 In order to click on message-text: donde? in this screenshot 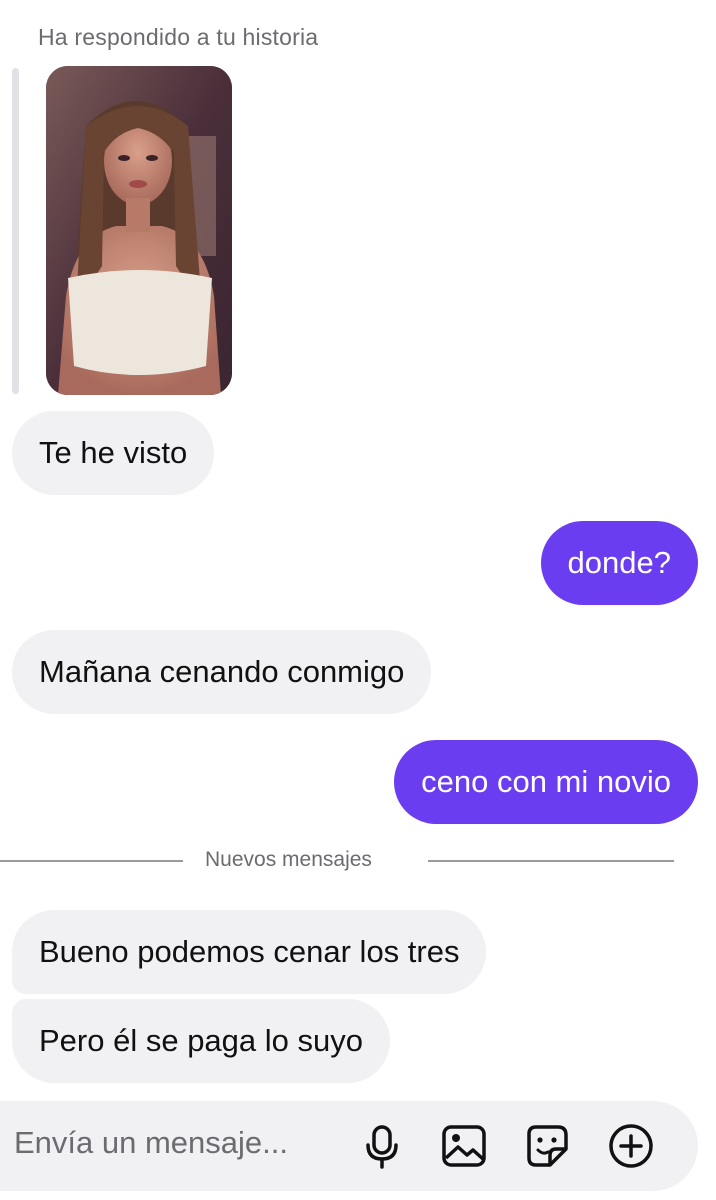, I will do `click(619, 562)`.